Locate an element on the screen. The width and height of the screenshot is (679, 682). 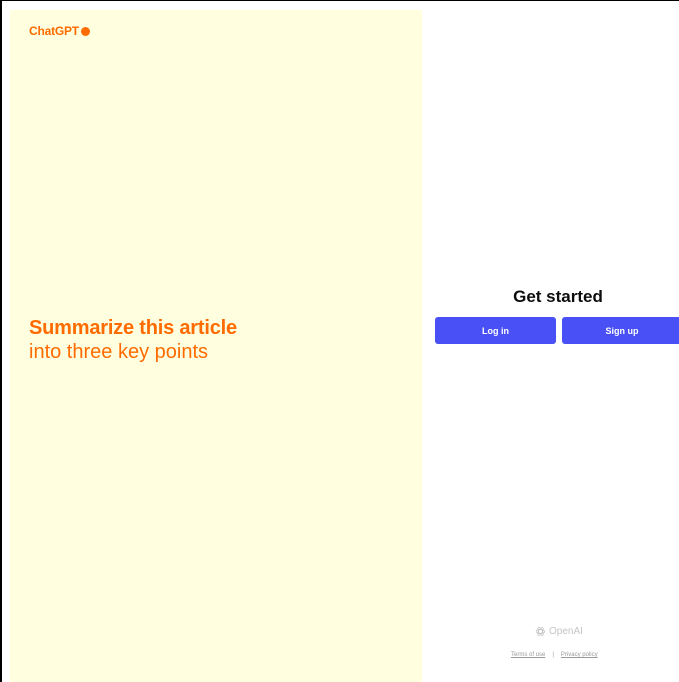
logo-text: ChatGPT is located at coordinates (54, 31).